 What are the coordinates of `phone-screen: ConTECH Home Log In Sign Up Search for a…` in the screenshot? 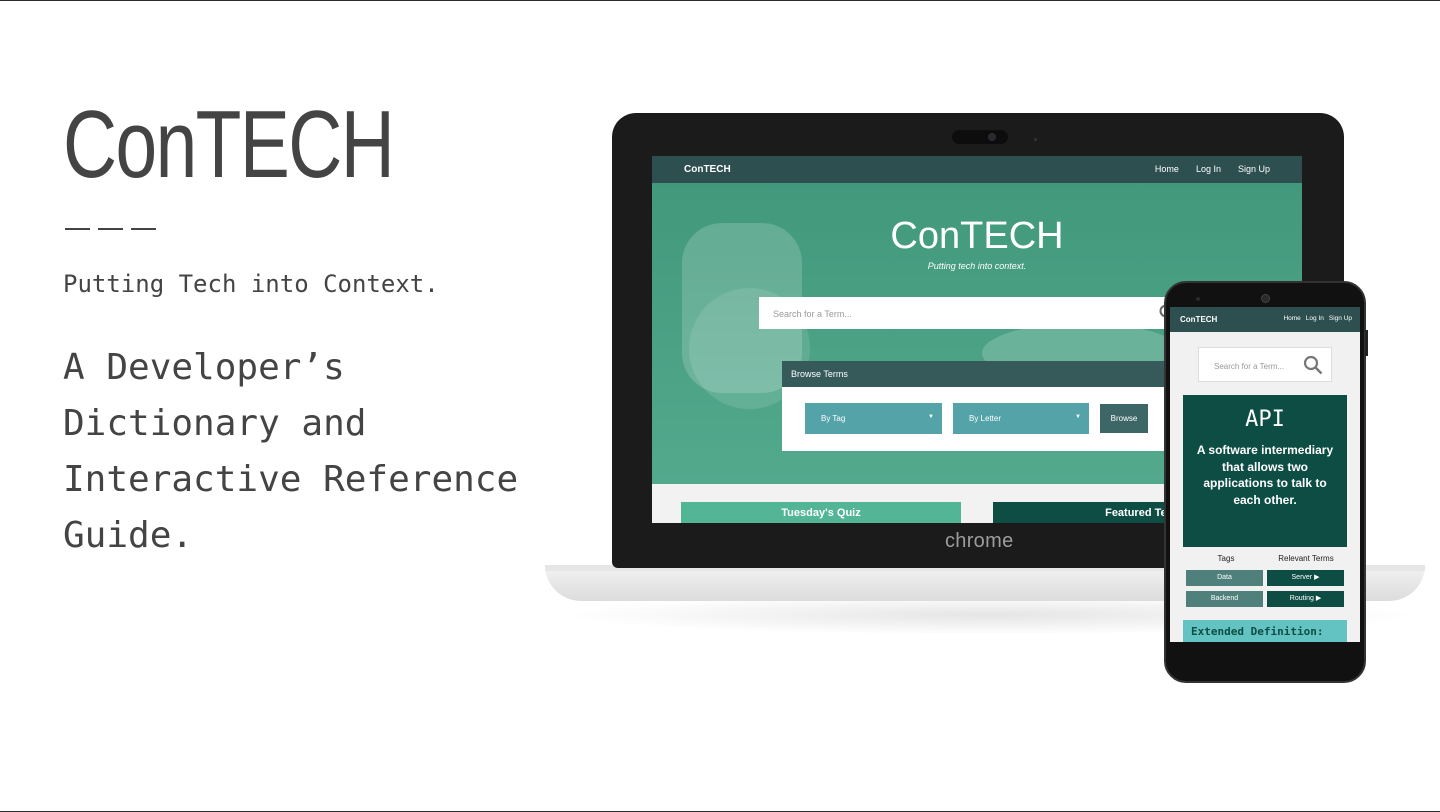 It's located at (1265, 474).